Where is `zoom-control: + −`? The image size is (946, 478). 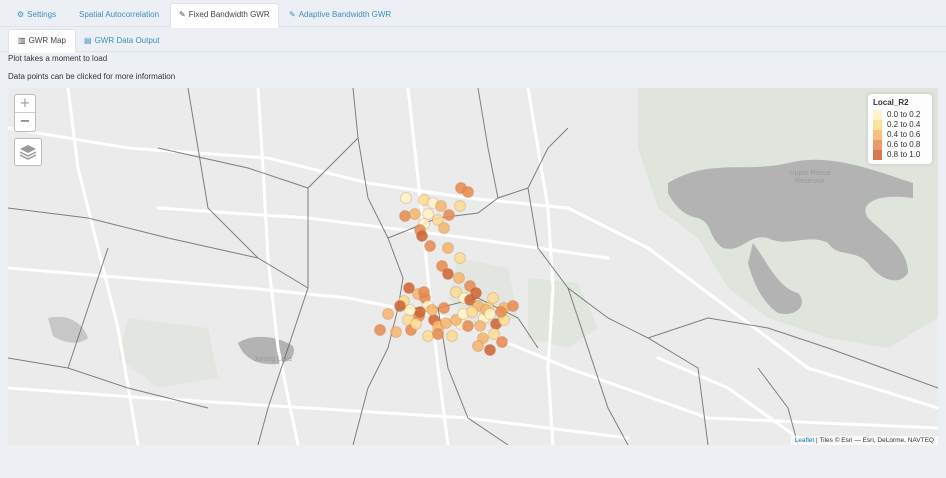 zoom-control: + − is located at coordinates (25, 113).